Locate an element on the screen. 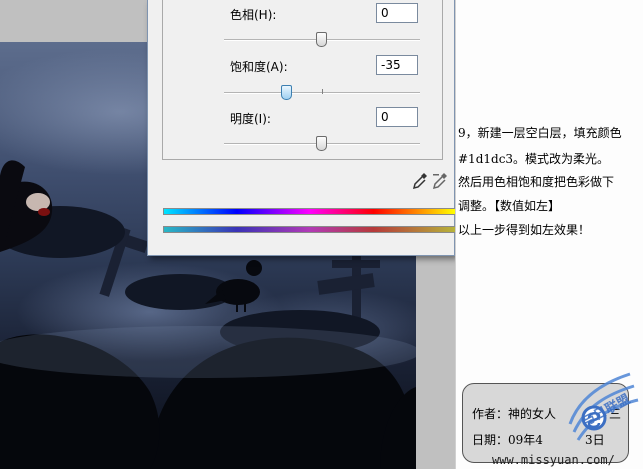  author-text: 作者：神的女人 is located at coordinates (514, 414).